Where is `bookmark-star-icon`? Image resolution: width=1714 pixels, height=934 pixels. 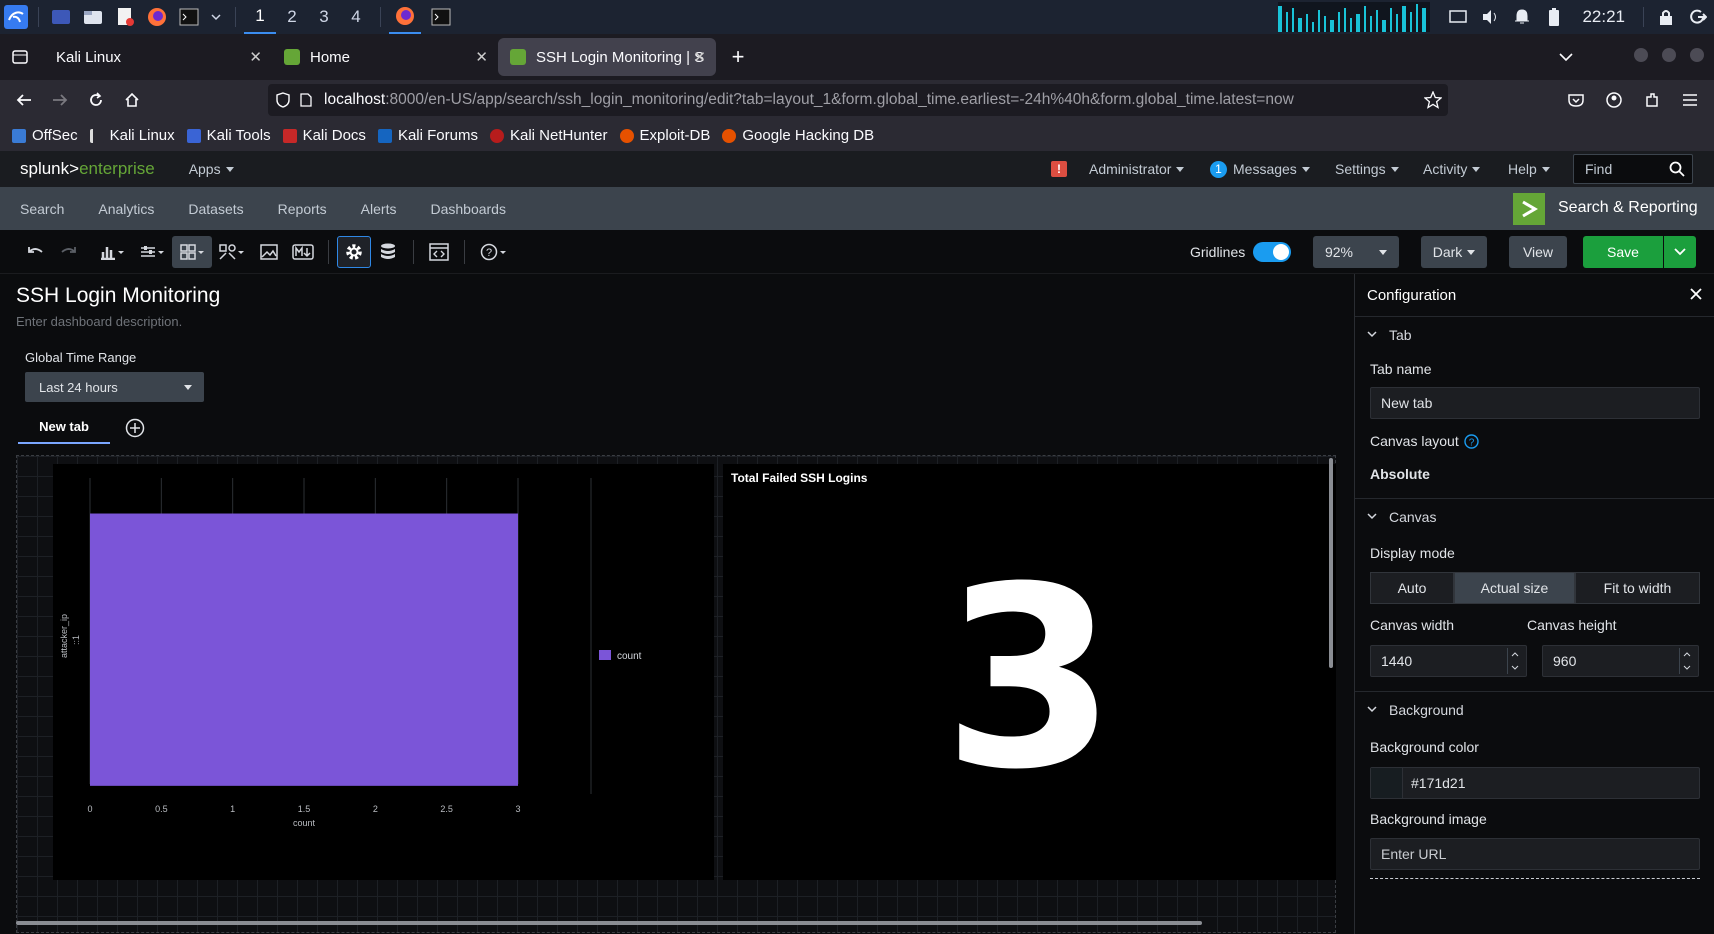 bookmark-star-icon is located at coordinates (1433, 100).